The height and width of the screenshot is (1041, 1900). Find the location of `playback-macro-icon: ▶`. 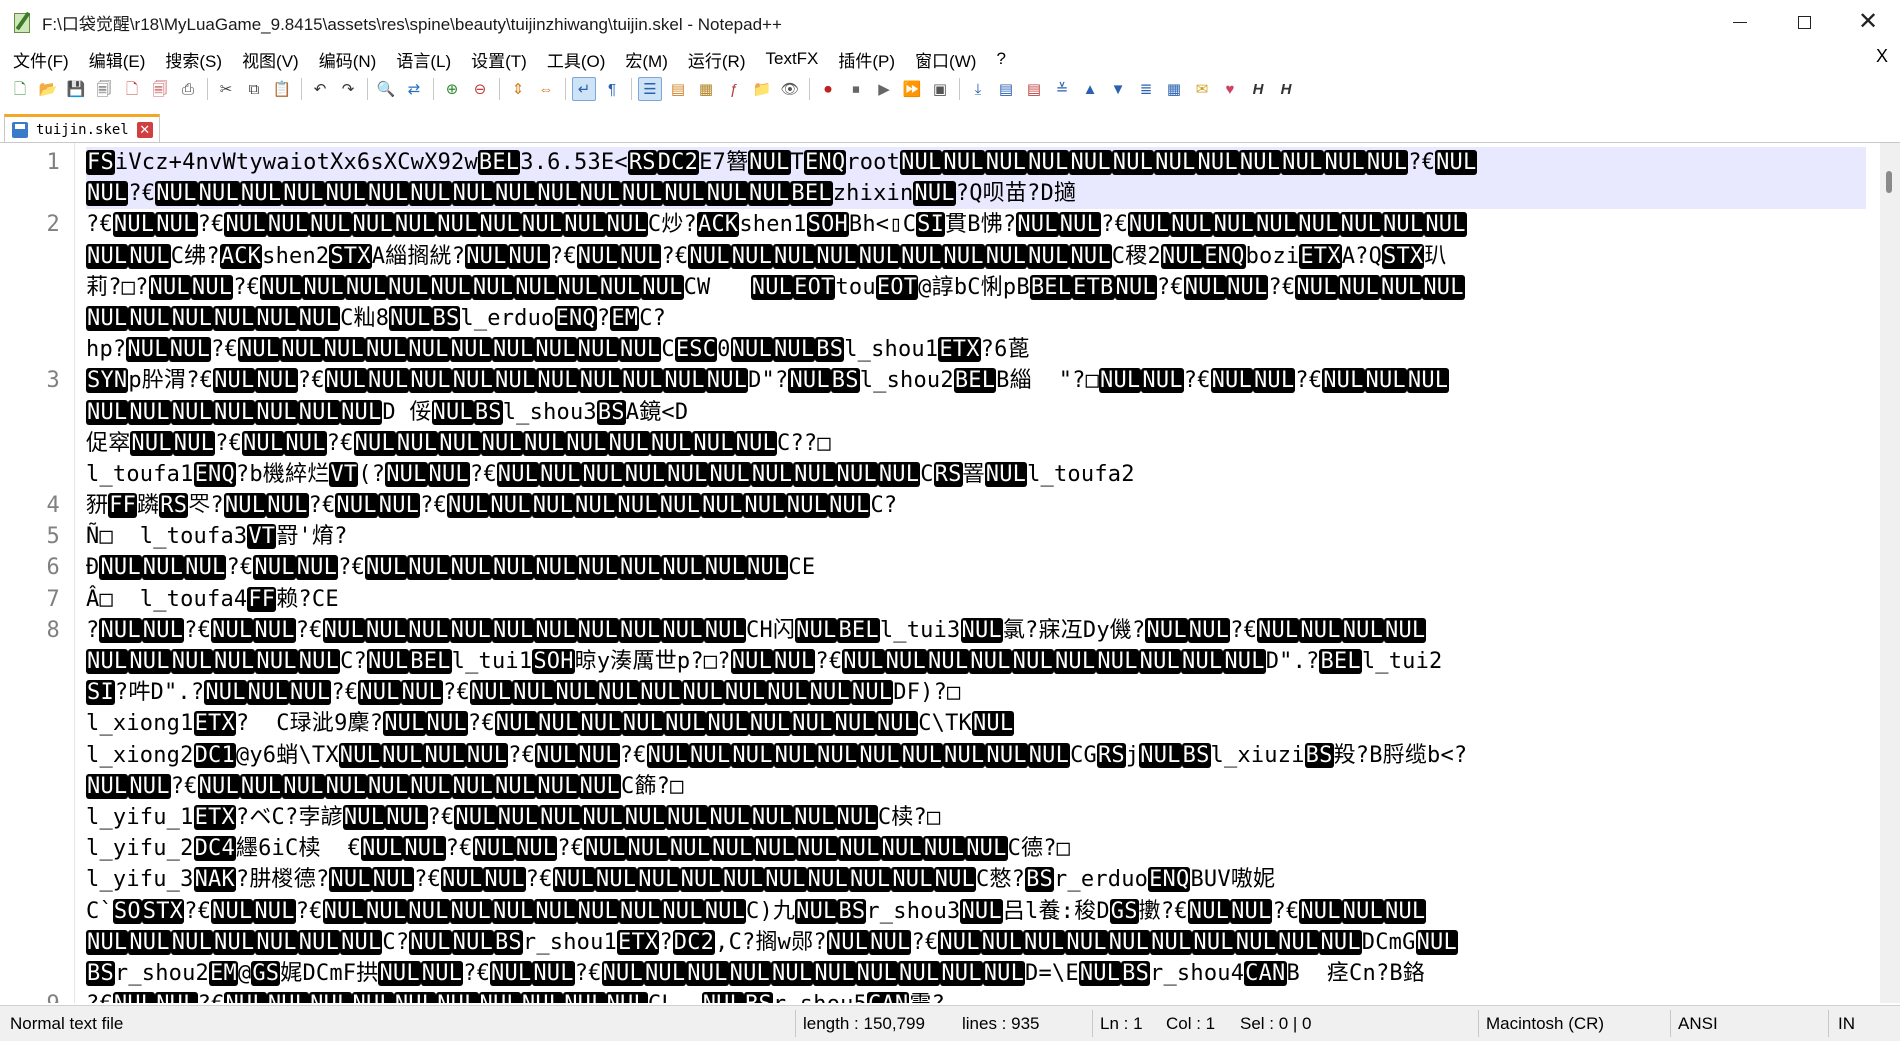

playback-macro-icon: ▶ is located at coordinates (884, 89).